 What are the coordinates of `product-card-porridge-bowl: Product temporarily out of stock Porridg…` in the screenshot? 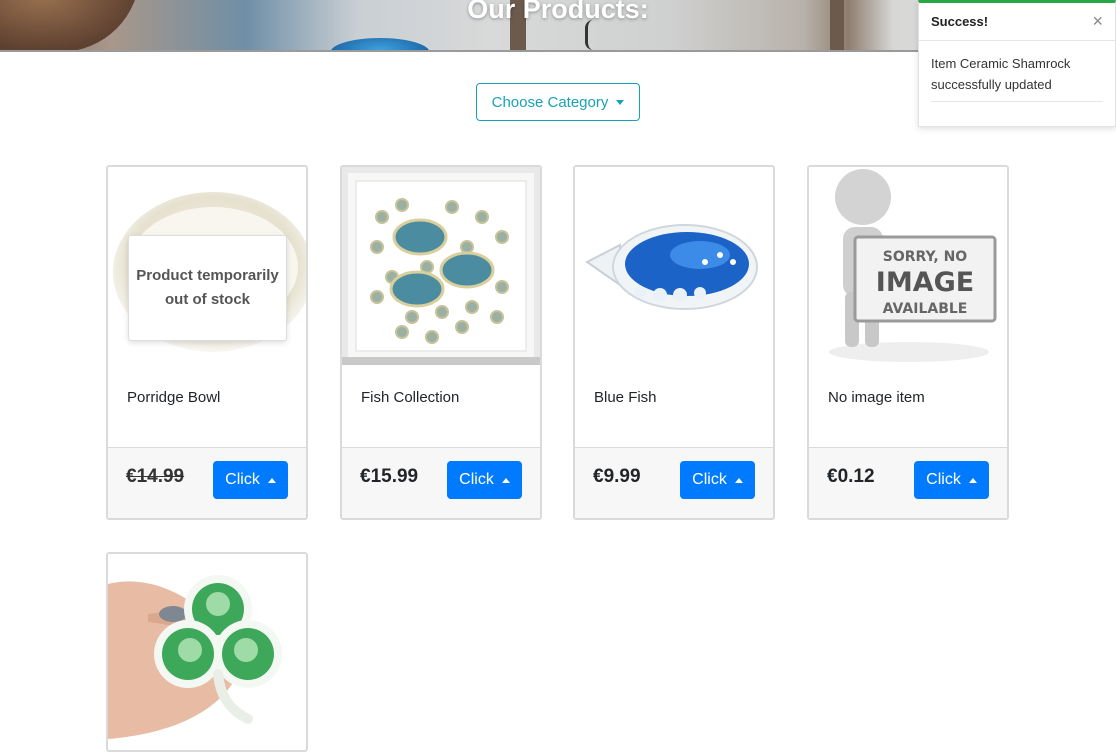 It's located at (207, 342).